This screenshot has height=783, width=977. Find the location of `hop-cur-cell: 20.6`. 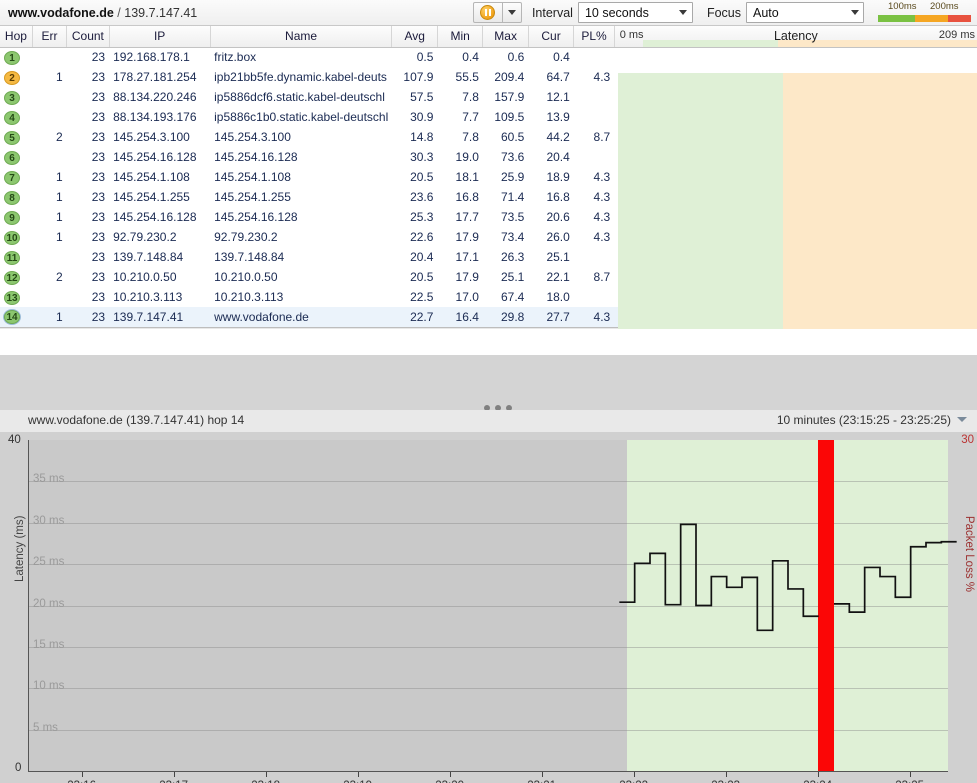

hop-cur-cell: 20.6 is located at coordinates (558, 217).